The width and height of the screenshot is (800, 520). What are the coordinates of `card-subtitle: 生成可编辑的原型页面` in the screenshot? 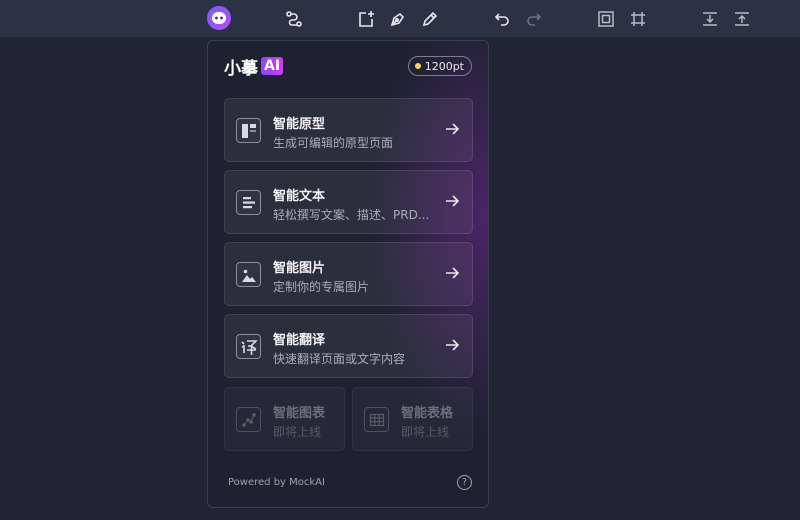 It's located at (333, 143).